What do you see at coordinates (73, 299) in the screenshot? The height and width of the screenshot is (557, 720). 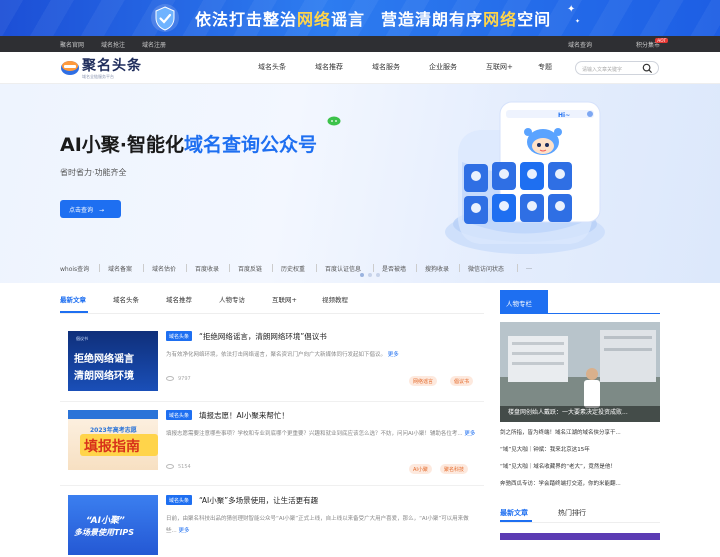 I see `tab-latest: 最新文章` at bounding box center [73, 299].